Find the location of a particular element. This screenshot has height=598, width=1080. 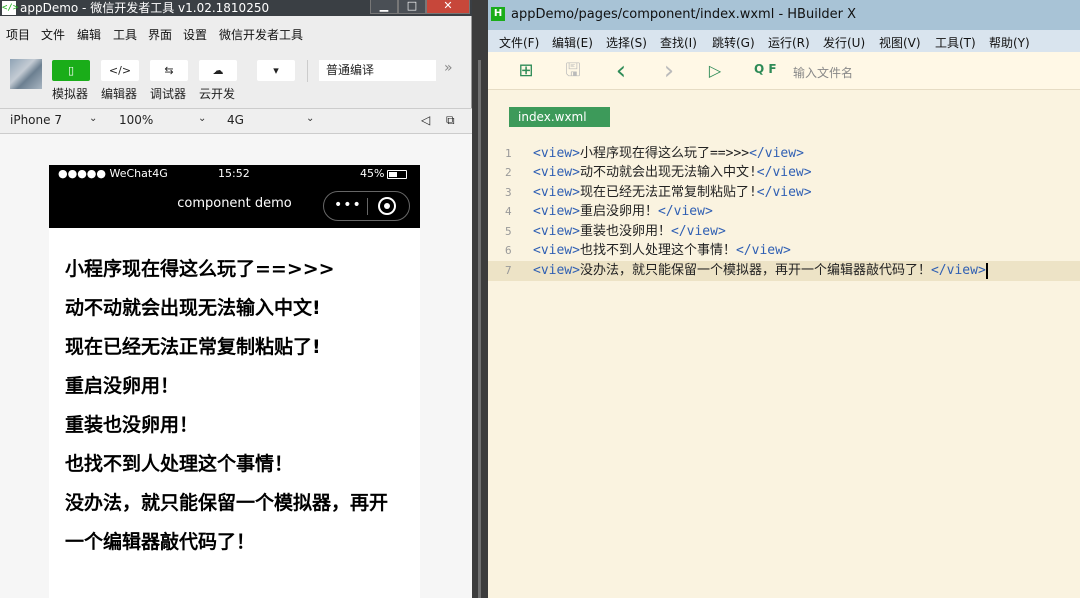

menu-devtools: 微信开发者工具 is located at coordinates (261, 34).